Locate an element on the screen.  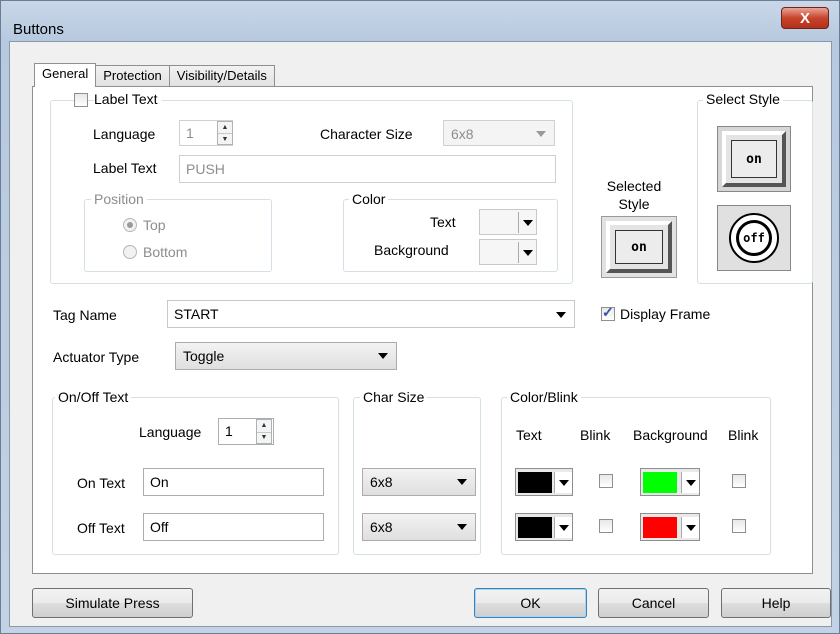
character-size-label: Character Size is located at coordinates (366, 134).